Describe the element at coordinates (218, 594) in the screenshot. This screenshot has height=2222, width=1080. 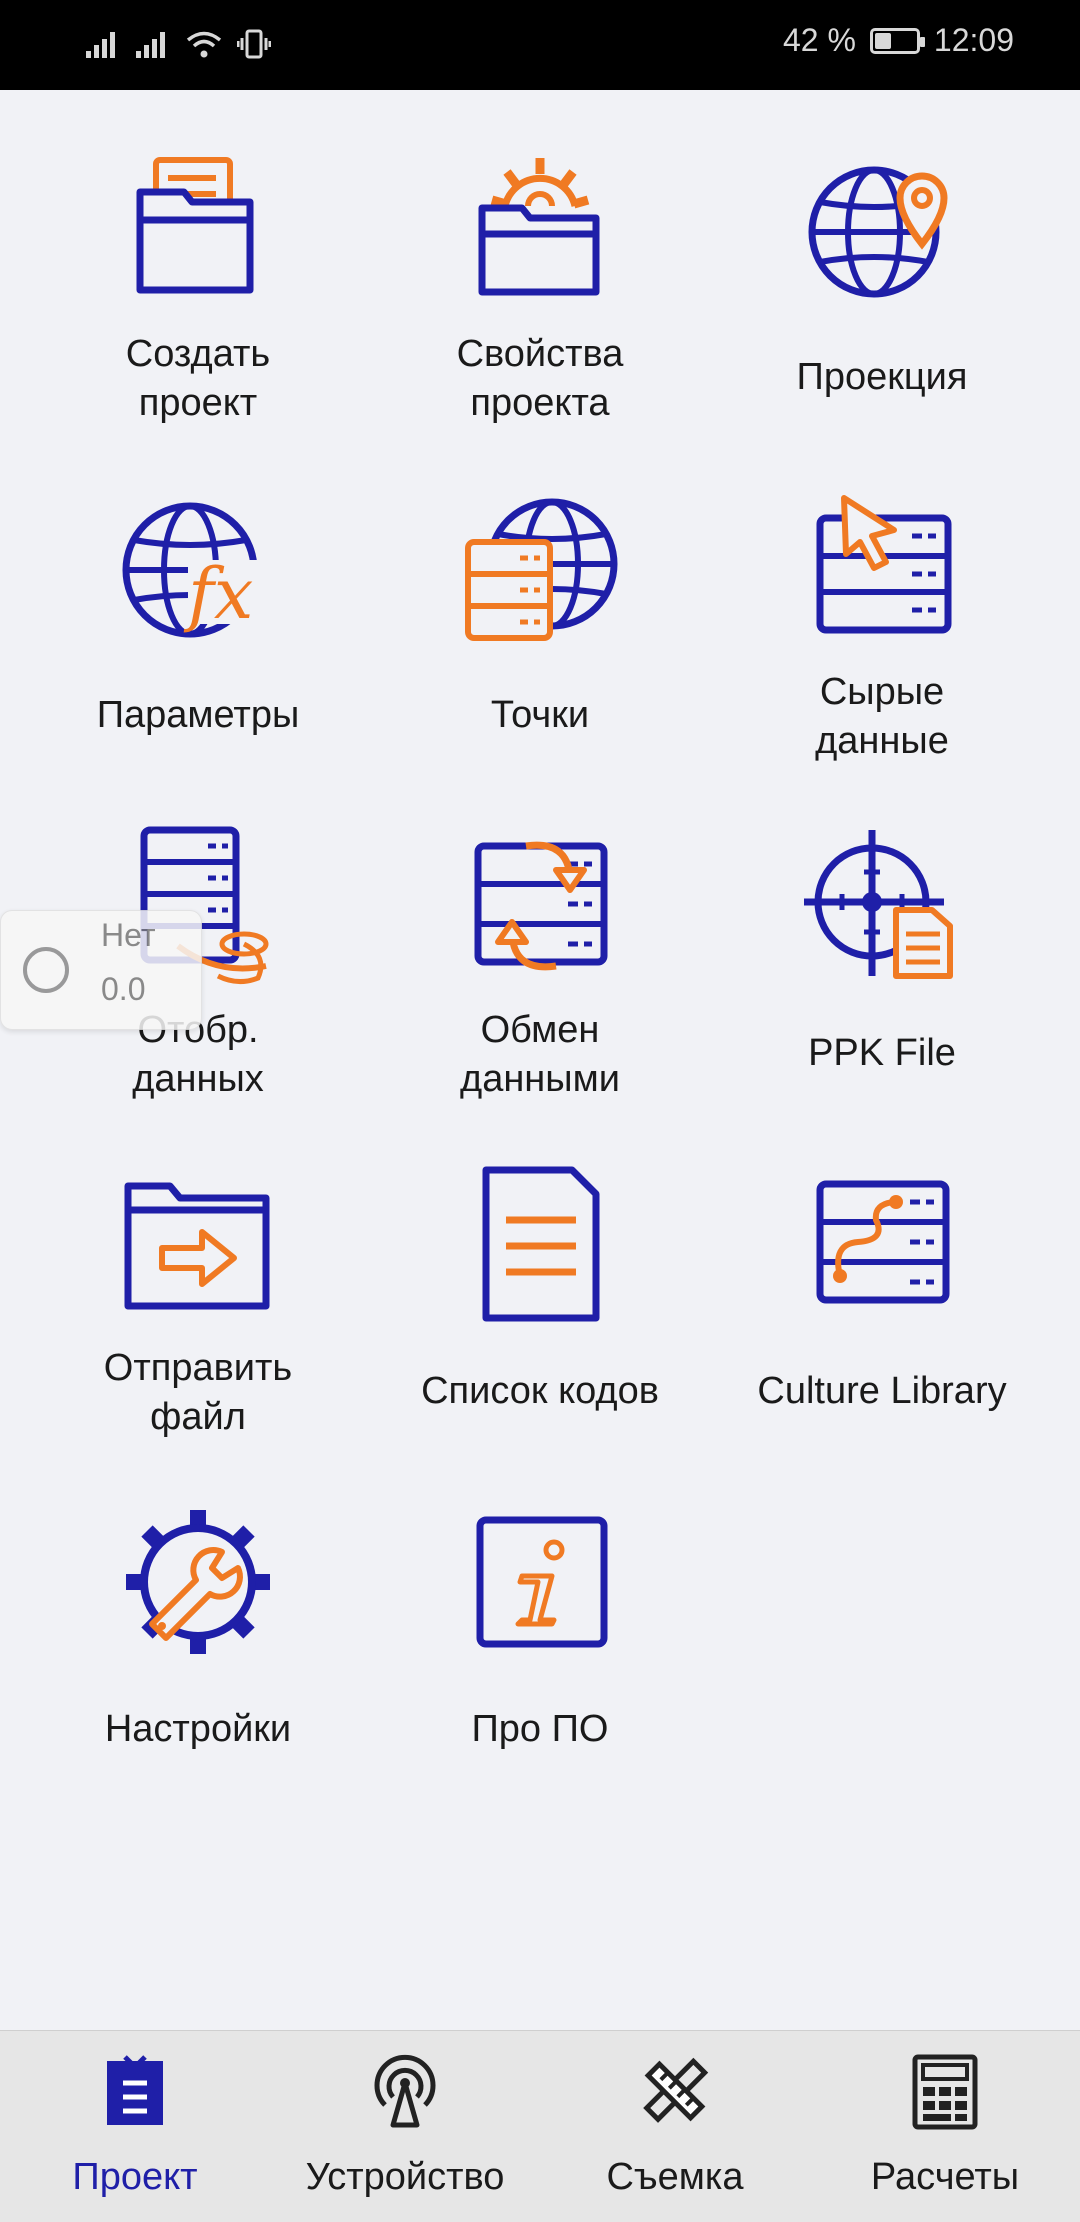
I see `svg-text: fx` at that location.